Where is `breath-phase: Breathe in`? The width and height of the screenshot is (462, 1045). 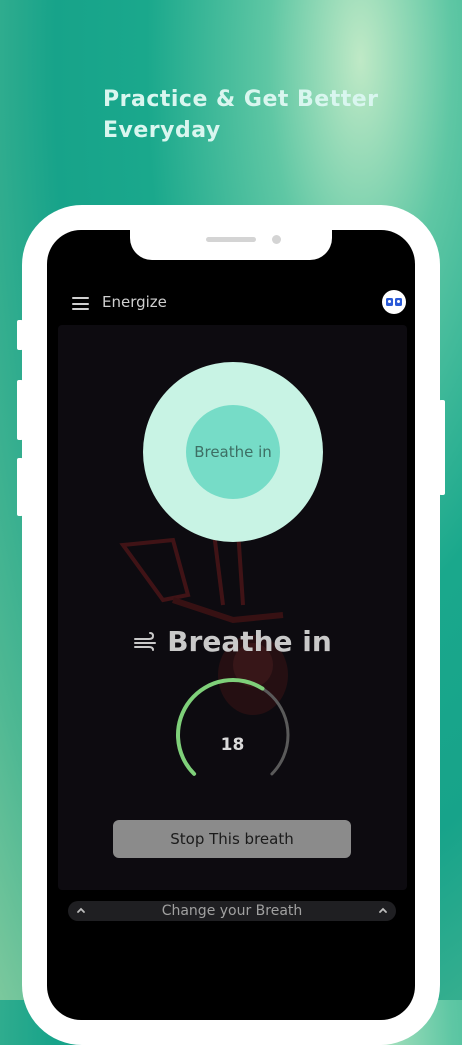
breath-phase: Breathe in is located at coordinates (232, 641).